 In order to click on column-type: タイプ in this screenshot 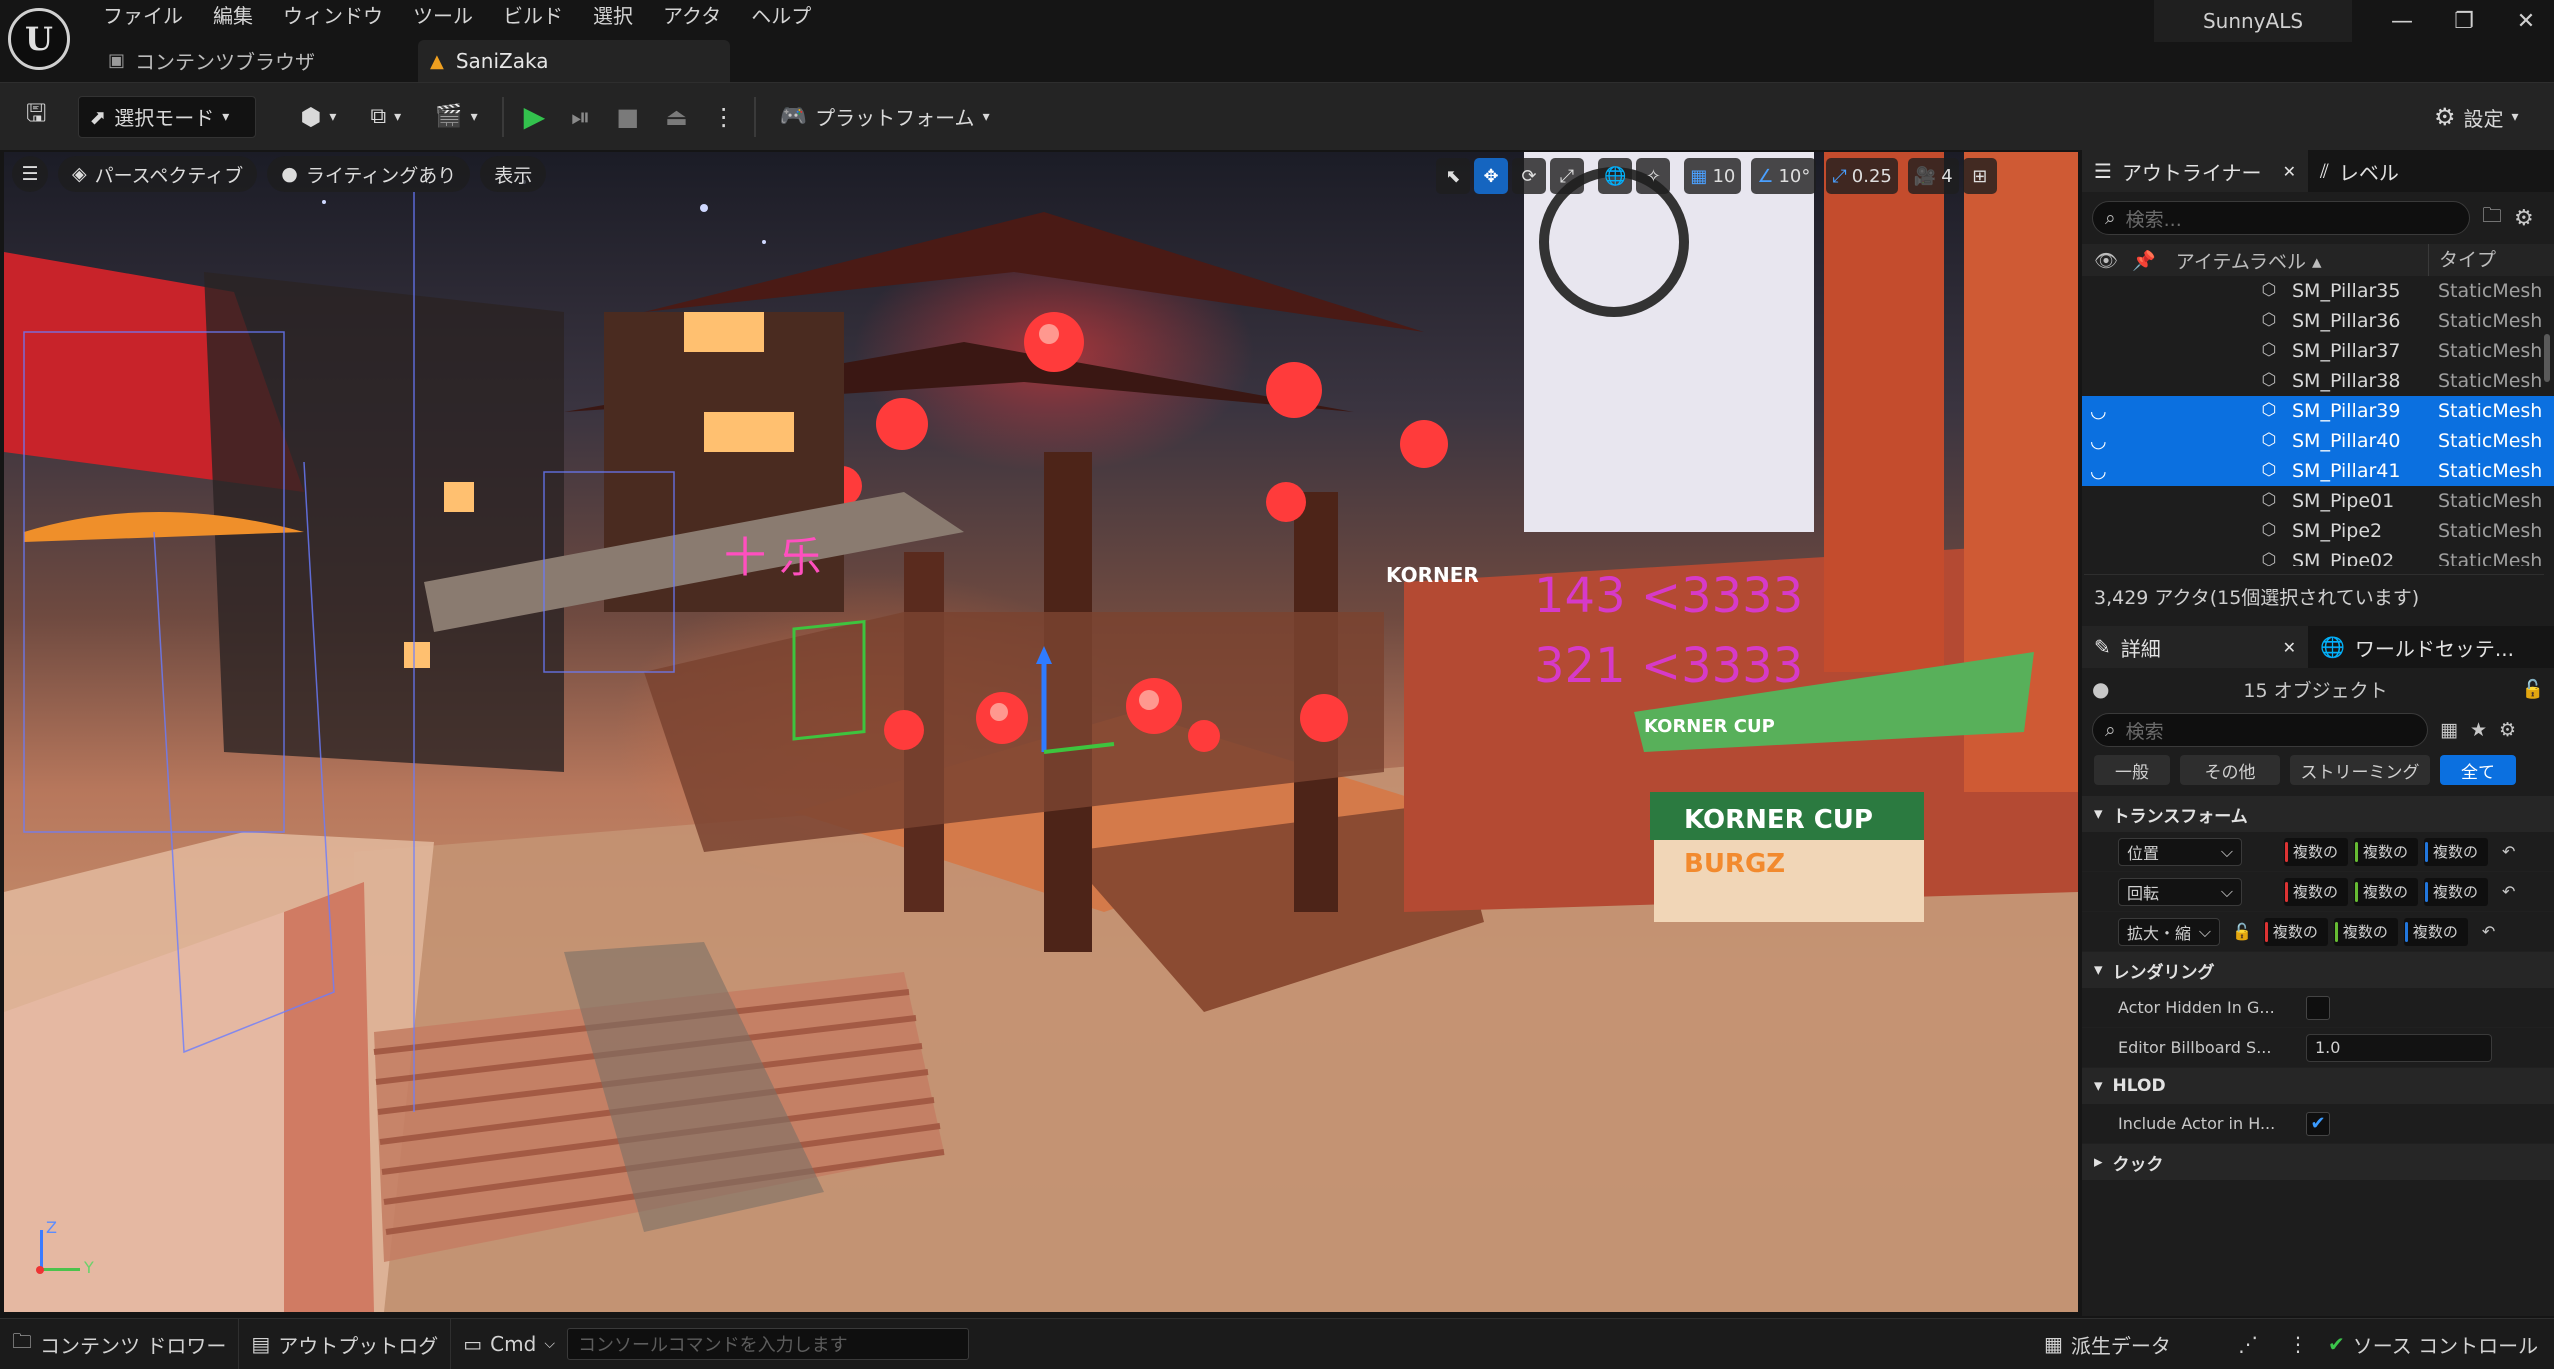, I will do `click(2462, 260)`.